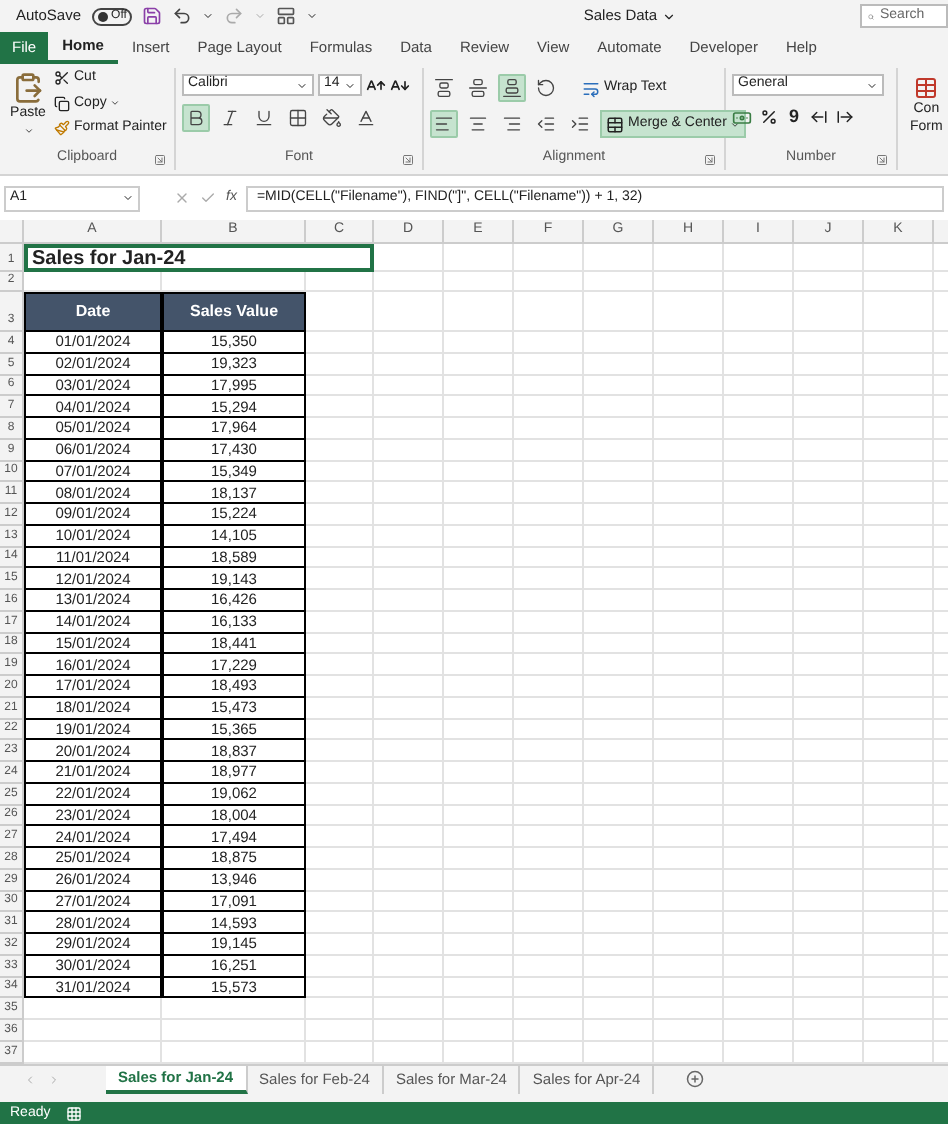 The height and width of the screenshot is (1124, 948). I want to click on percent-icon, so click(769, 117).